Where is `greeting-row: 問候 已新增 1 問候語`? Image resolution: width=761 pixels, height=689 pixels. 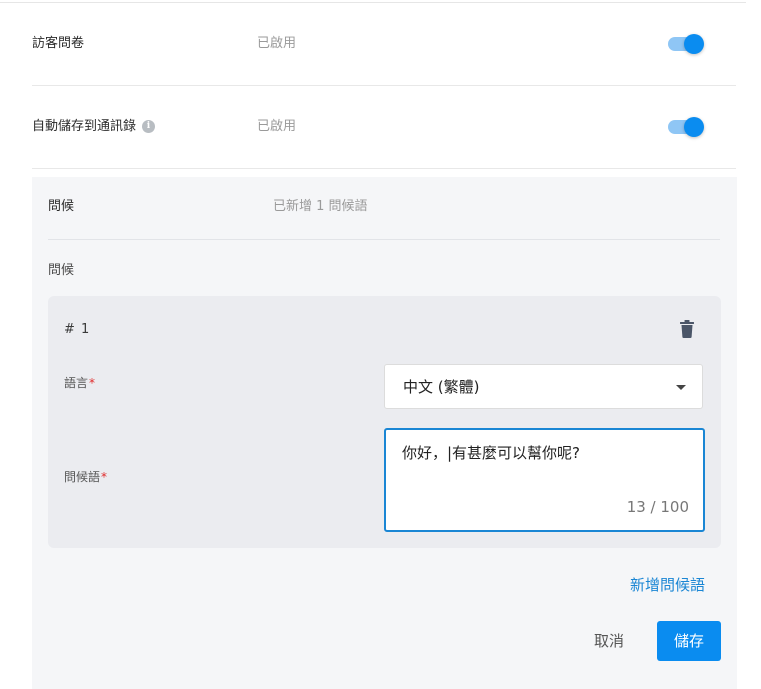
greeting-row: 問候 已新增 1 問候語 is located at coordinates (384, 208).